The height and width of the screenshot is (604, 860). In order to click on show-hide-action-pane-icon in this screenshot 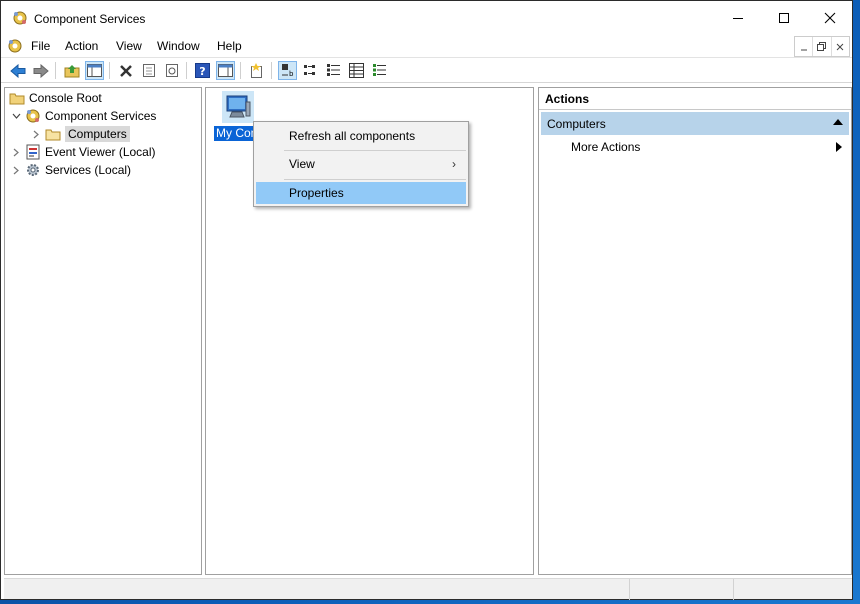, I will do `click(225, 70)`.